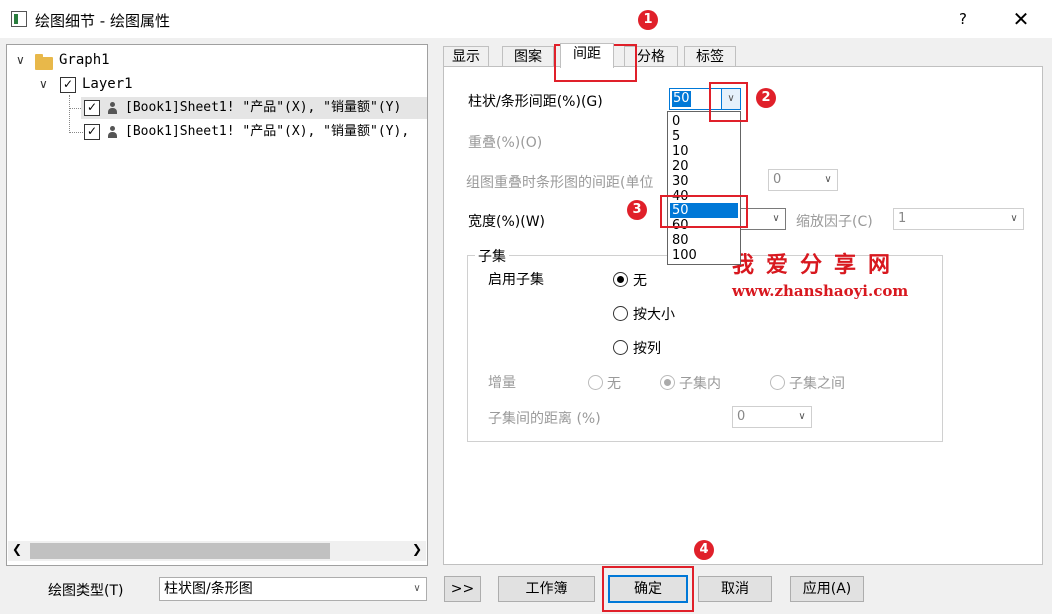  Describe the element at coordinates (595, 382) in the screenshot. I see `increment-none-radio` at that location.